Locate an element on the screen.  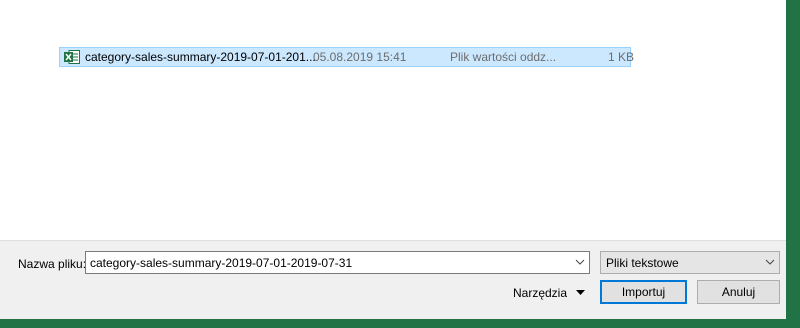
tools-label: Narzędzia is located at coordinates (540, 293).